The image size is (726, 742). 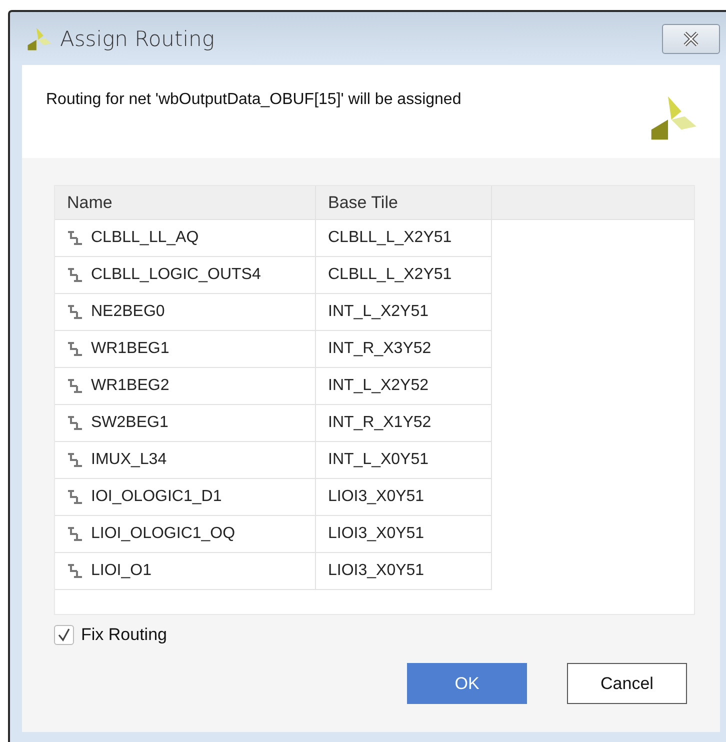 I want to click on table-cell: WR1BEG1, so click(x=130, y=349).